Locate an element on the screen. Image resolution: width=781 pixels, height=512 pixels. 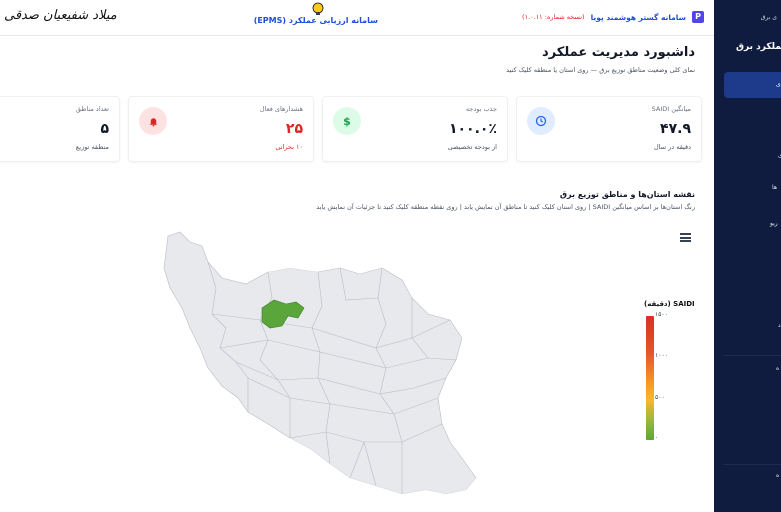
lightbulb-icon is located at coordinates (318, 8).